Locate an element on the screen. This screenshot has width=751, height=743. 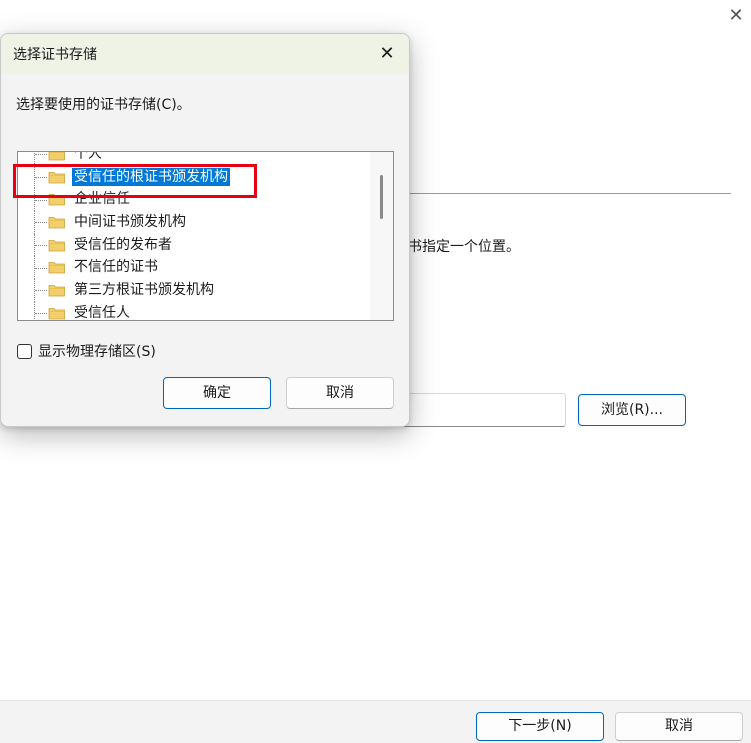
dialog-titlebar: 选择证书存储 ✕ is located at coordinates (205, 54).